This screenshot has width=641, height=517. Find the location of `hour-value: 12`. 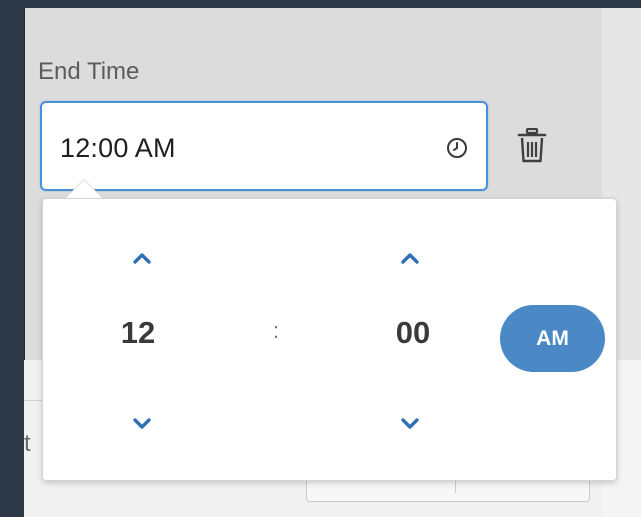

hour-value: 12 is located at coordinates (138, 333).